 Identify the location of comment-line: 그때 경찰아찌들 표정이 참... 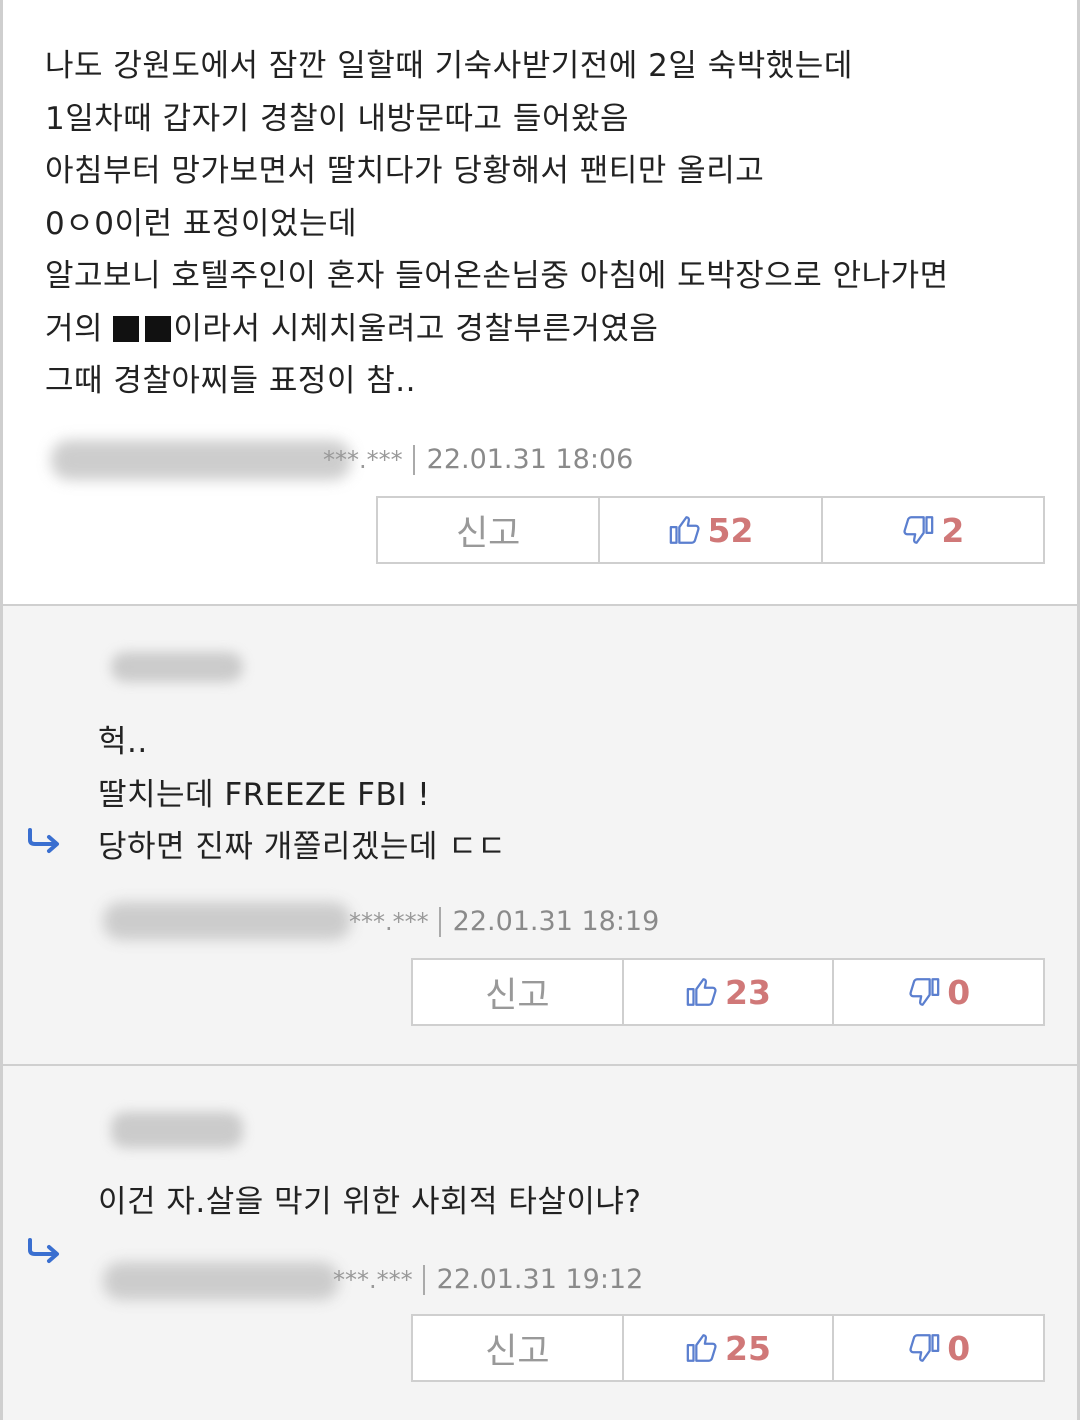
(230, 381).